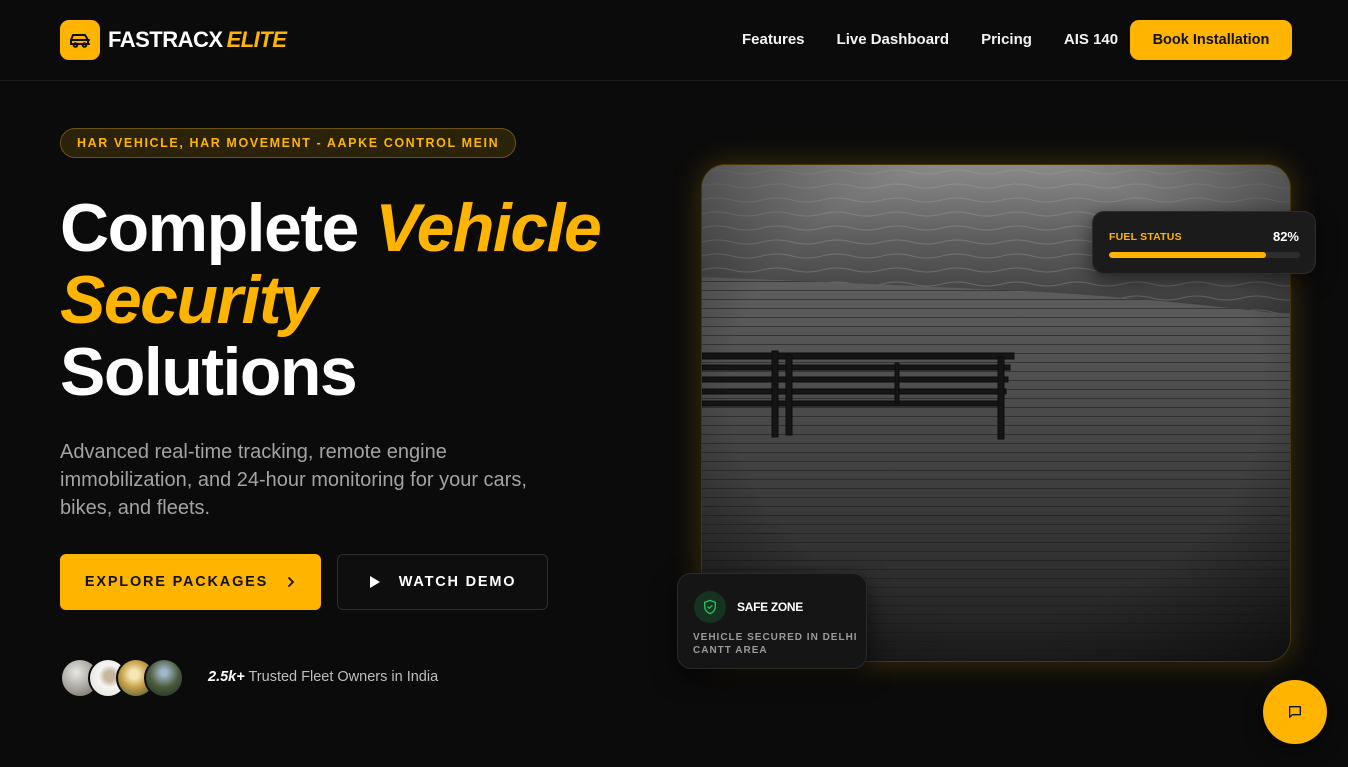  Describe the element at coordinates (125, 678) in the screenshot. I see `avatar-stack` at that location.